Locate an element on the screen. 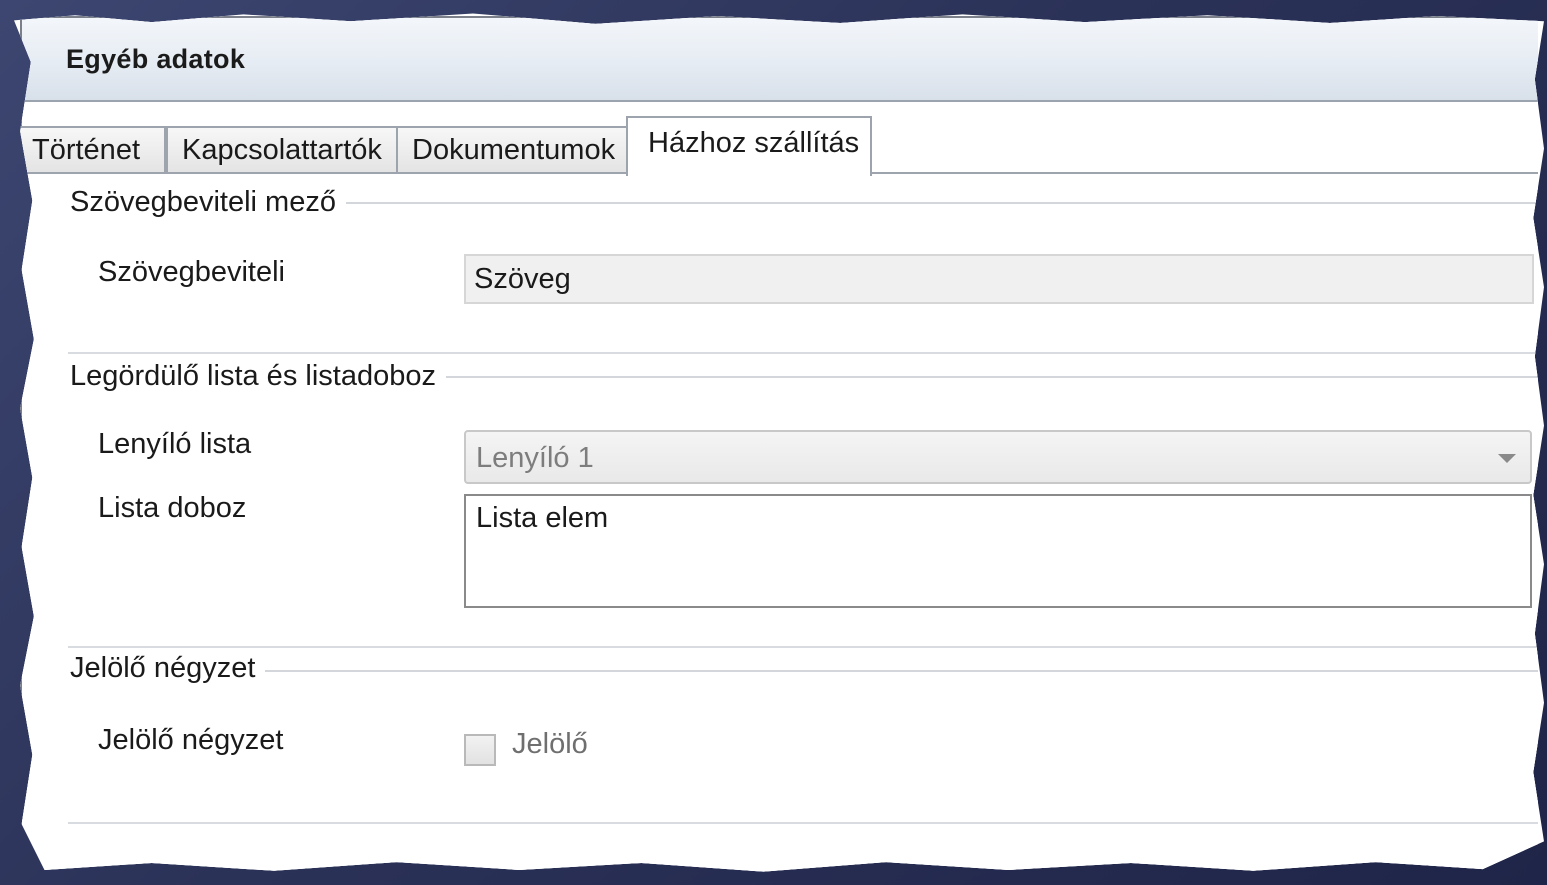 The height and width of the screenshot is (885, 1547). checkbox-jelolo is located at coordinates (480, 750).